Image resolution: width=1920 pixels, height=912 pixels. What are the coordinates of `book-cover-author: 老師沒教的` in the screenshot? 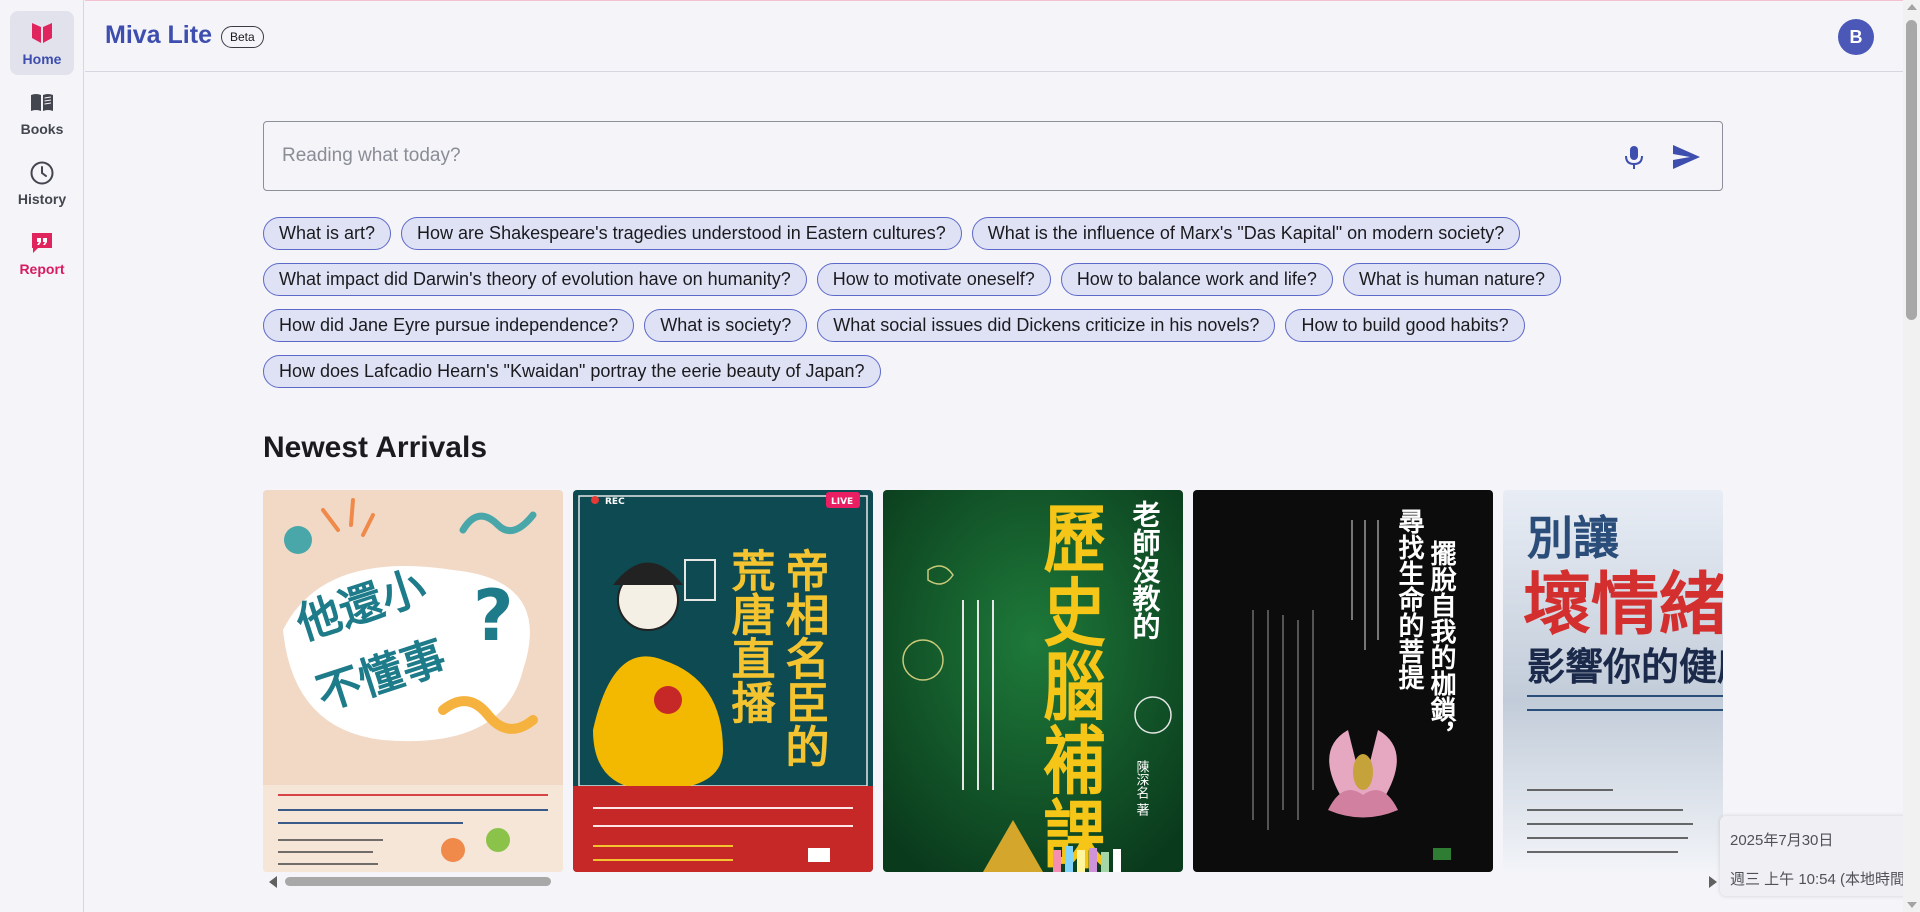 It's located at (1145, 570).